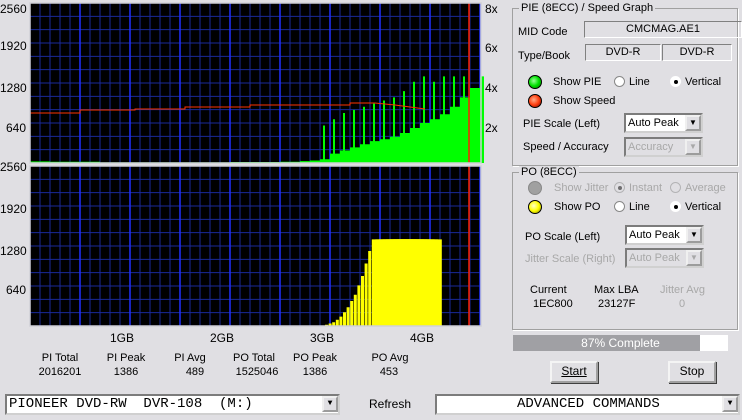  I want to click on po-line-radio, so click(619, 206).